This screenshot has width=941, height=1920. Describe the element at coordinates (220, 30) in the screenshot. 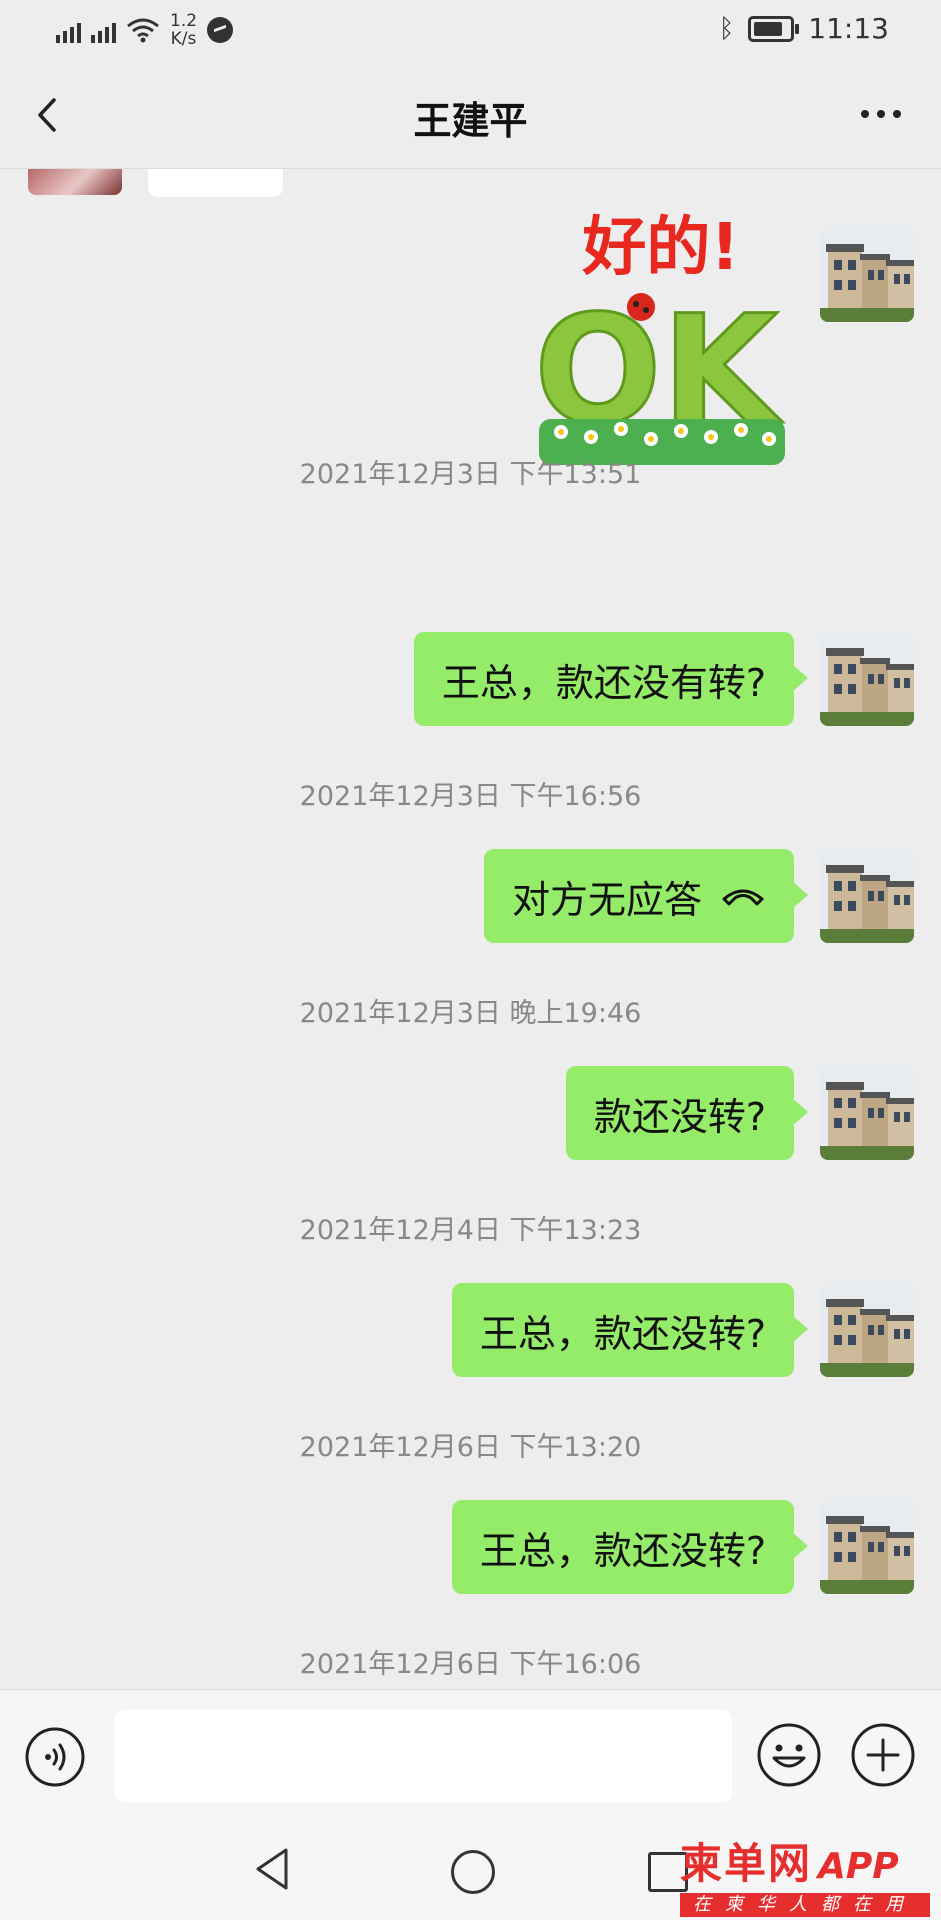

I see `messenger-icon` at that location.